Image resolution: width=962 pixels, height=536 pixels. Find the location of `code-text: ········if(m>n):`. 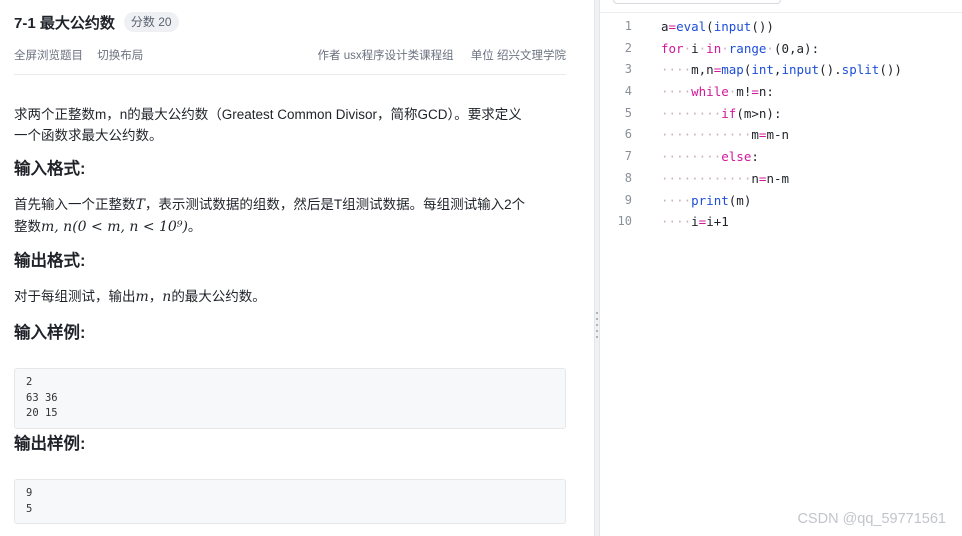

code-text: ········if(m>n): is located at coordinates (721, 114).